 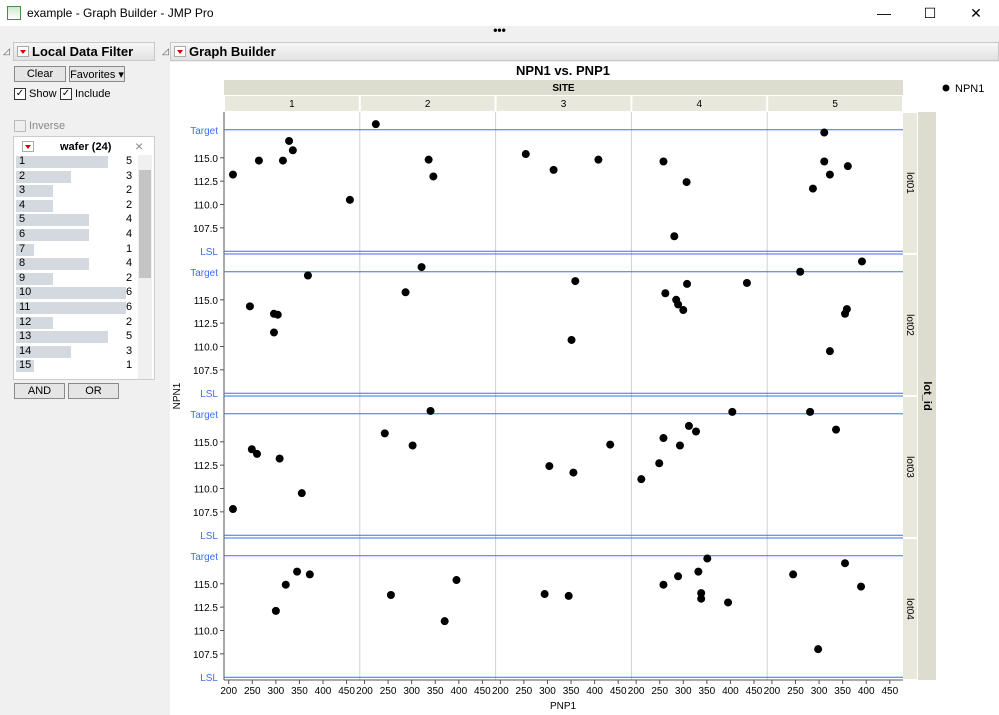 I want to click on row-label: lot02, so click(x=909, y=325).